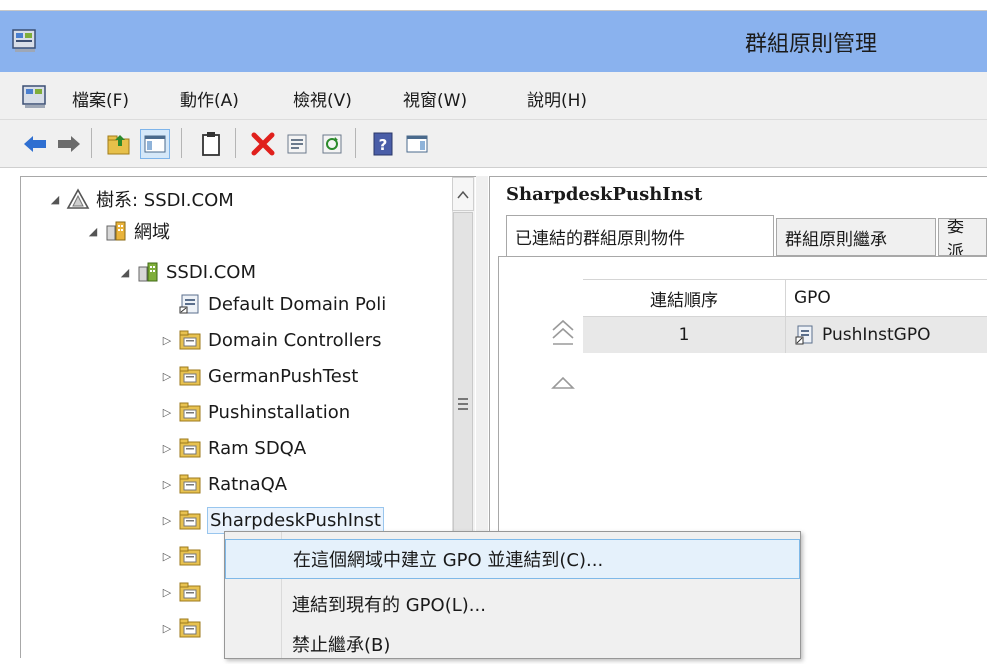 This screenshot has width=987, height=664. I want to click on cell-gpo: PushInstGPO, so click(886, 335).